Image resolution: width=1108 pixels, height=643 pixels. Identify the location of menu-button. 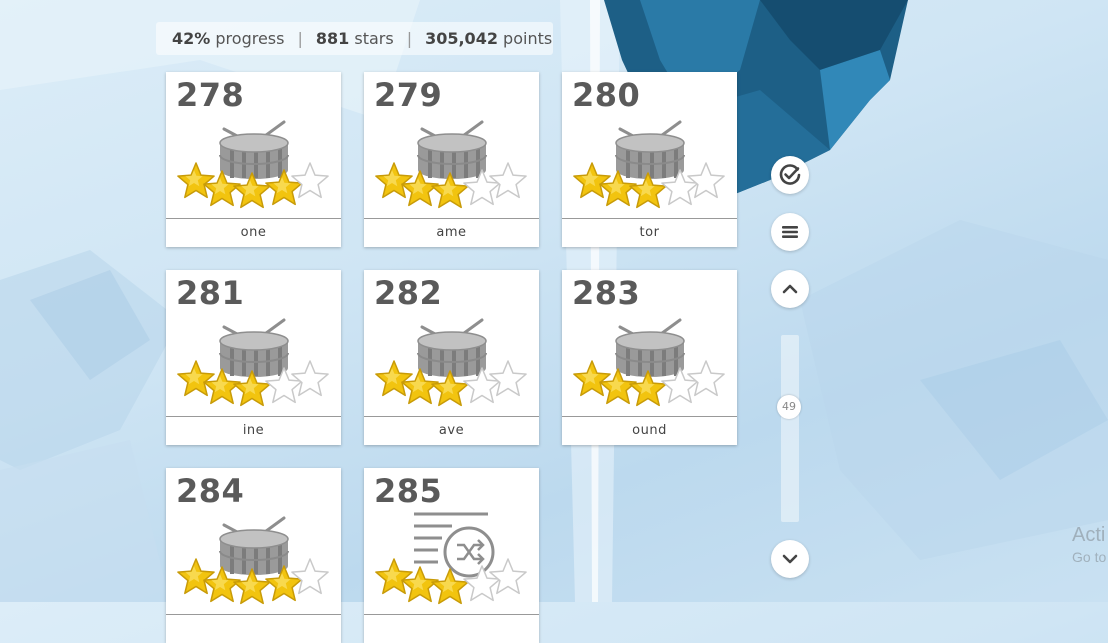
(790, 232).